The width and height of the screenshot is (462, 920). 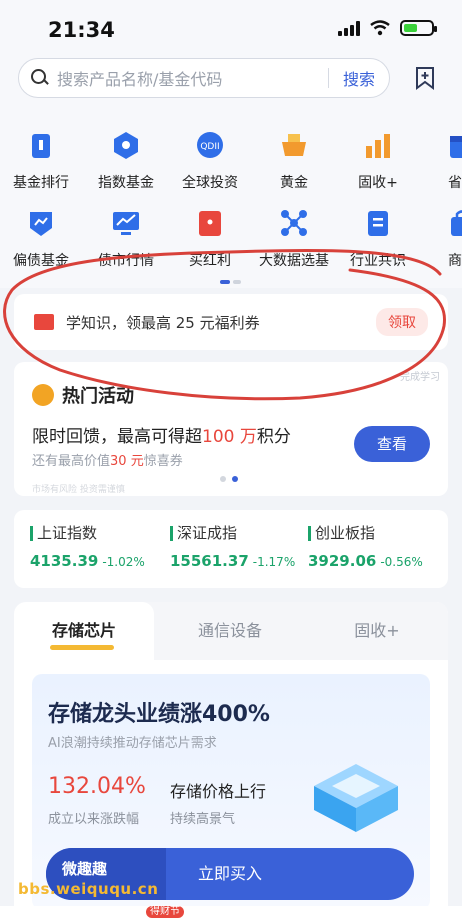 I want to click on status-bar: 21:34, so click(x=231, y=29).